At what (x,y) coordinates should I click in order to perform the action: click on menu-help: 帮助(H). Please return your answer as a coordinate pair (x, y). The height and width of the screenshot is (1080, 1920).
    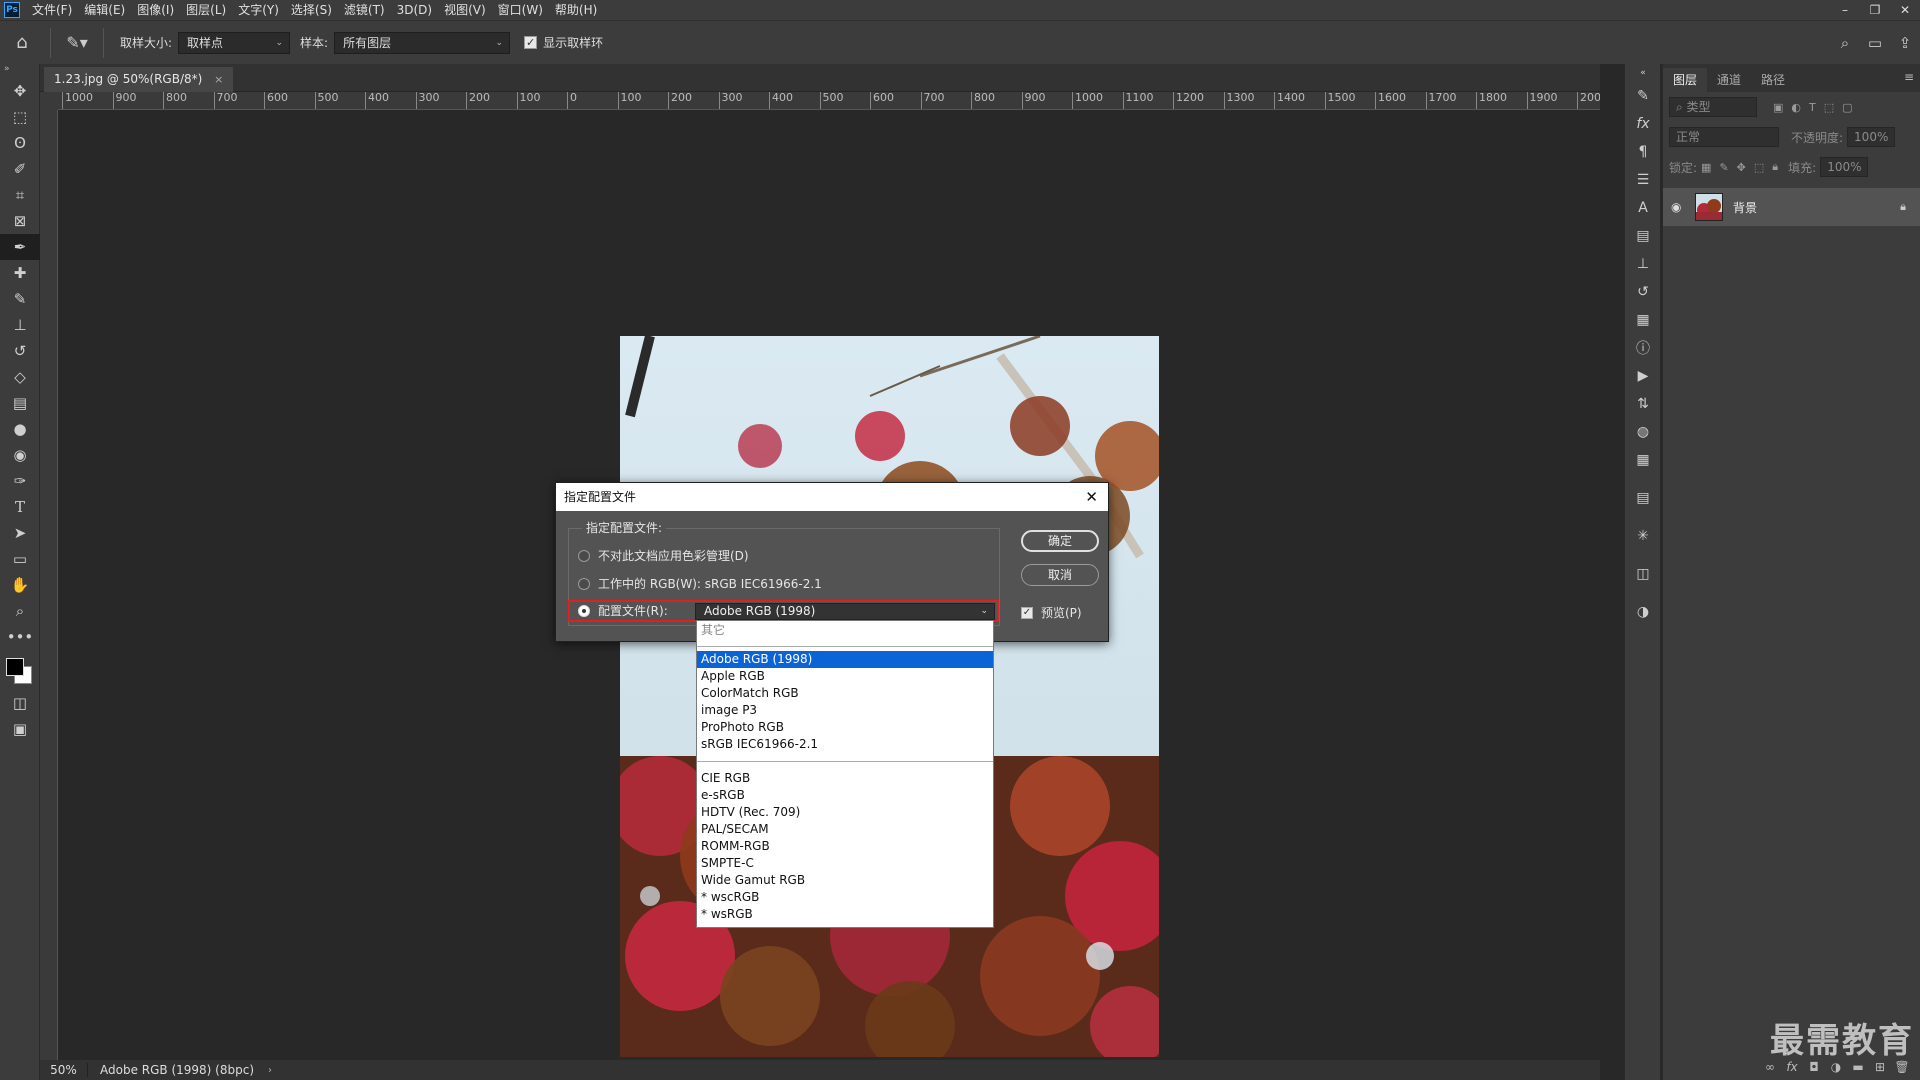
    Looking at the image, I should click on (576, 10).